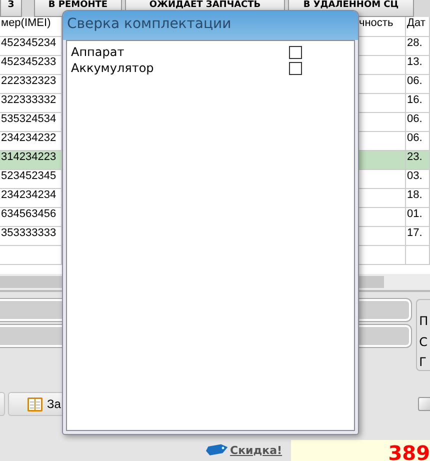 This screenshot has height=461, width=430. I want to click on group-label: П, so click(423, 321).